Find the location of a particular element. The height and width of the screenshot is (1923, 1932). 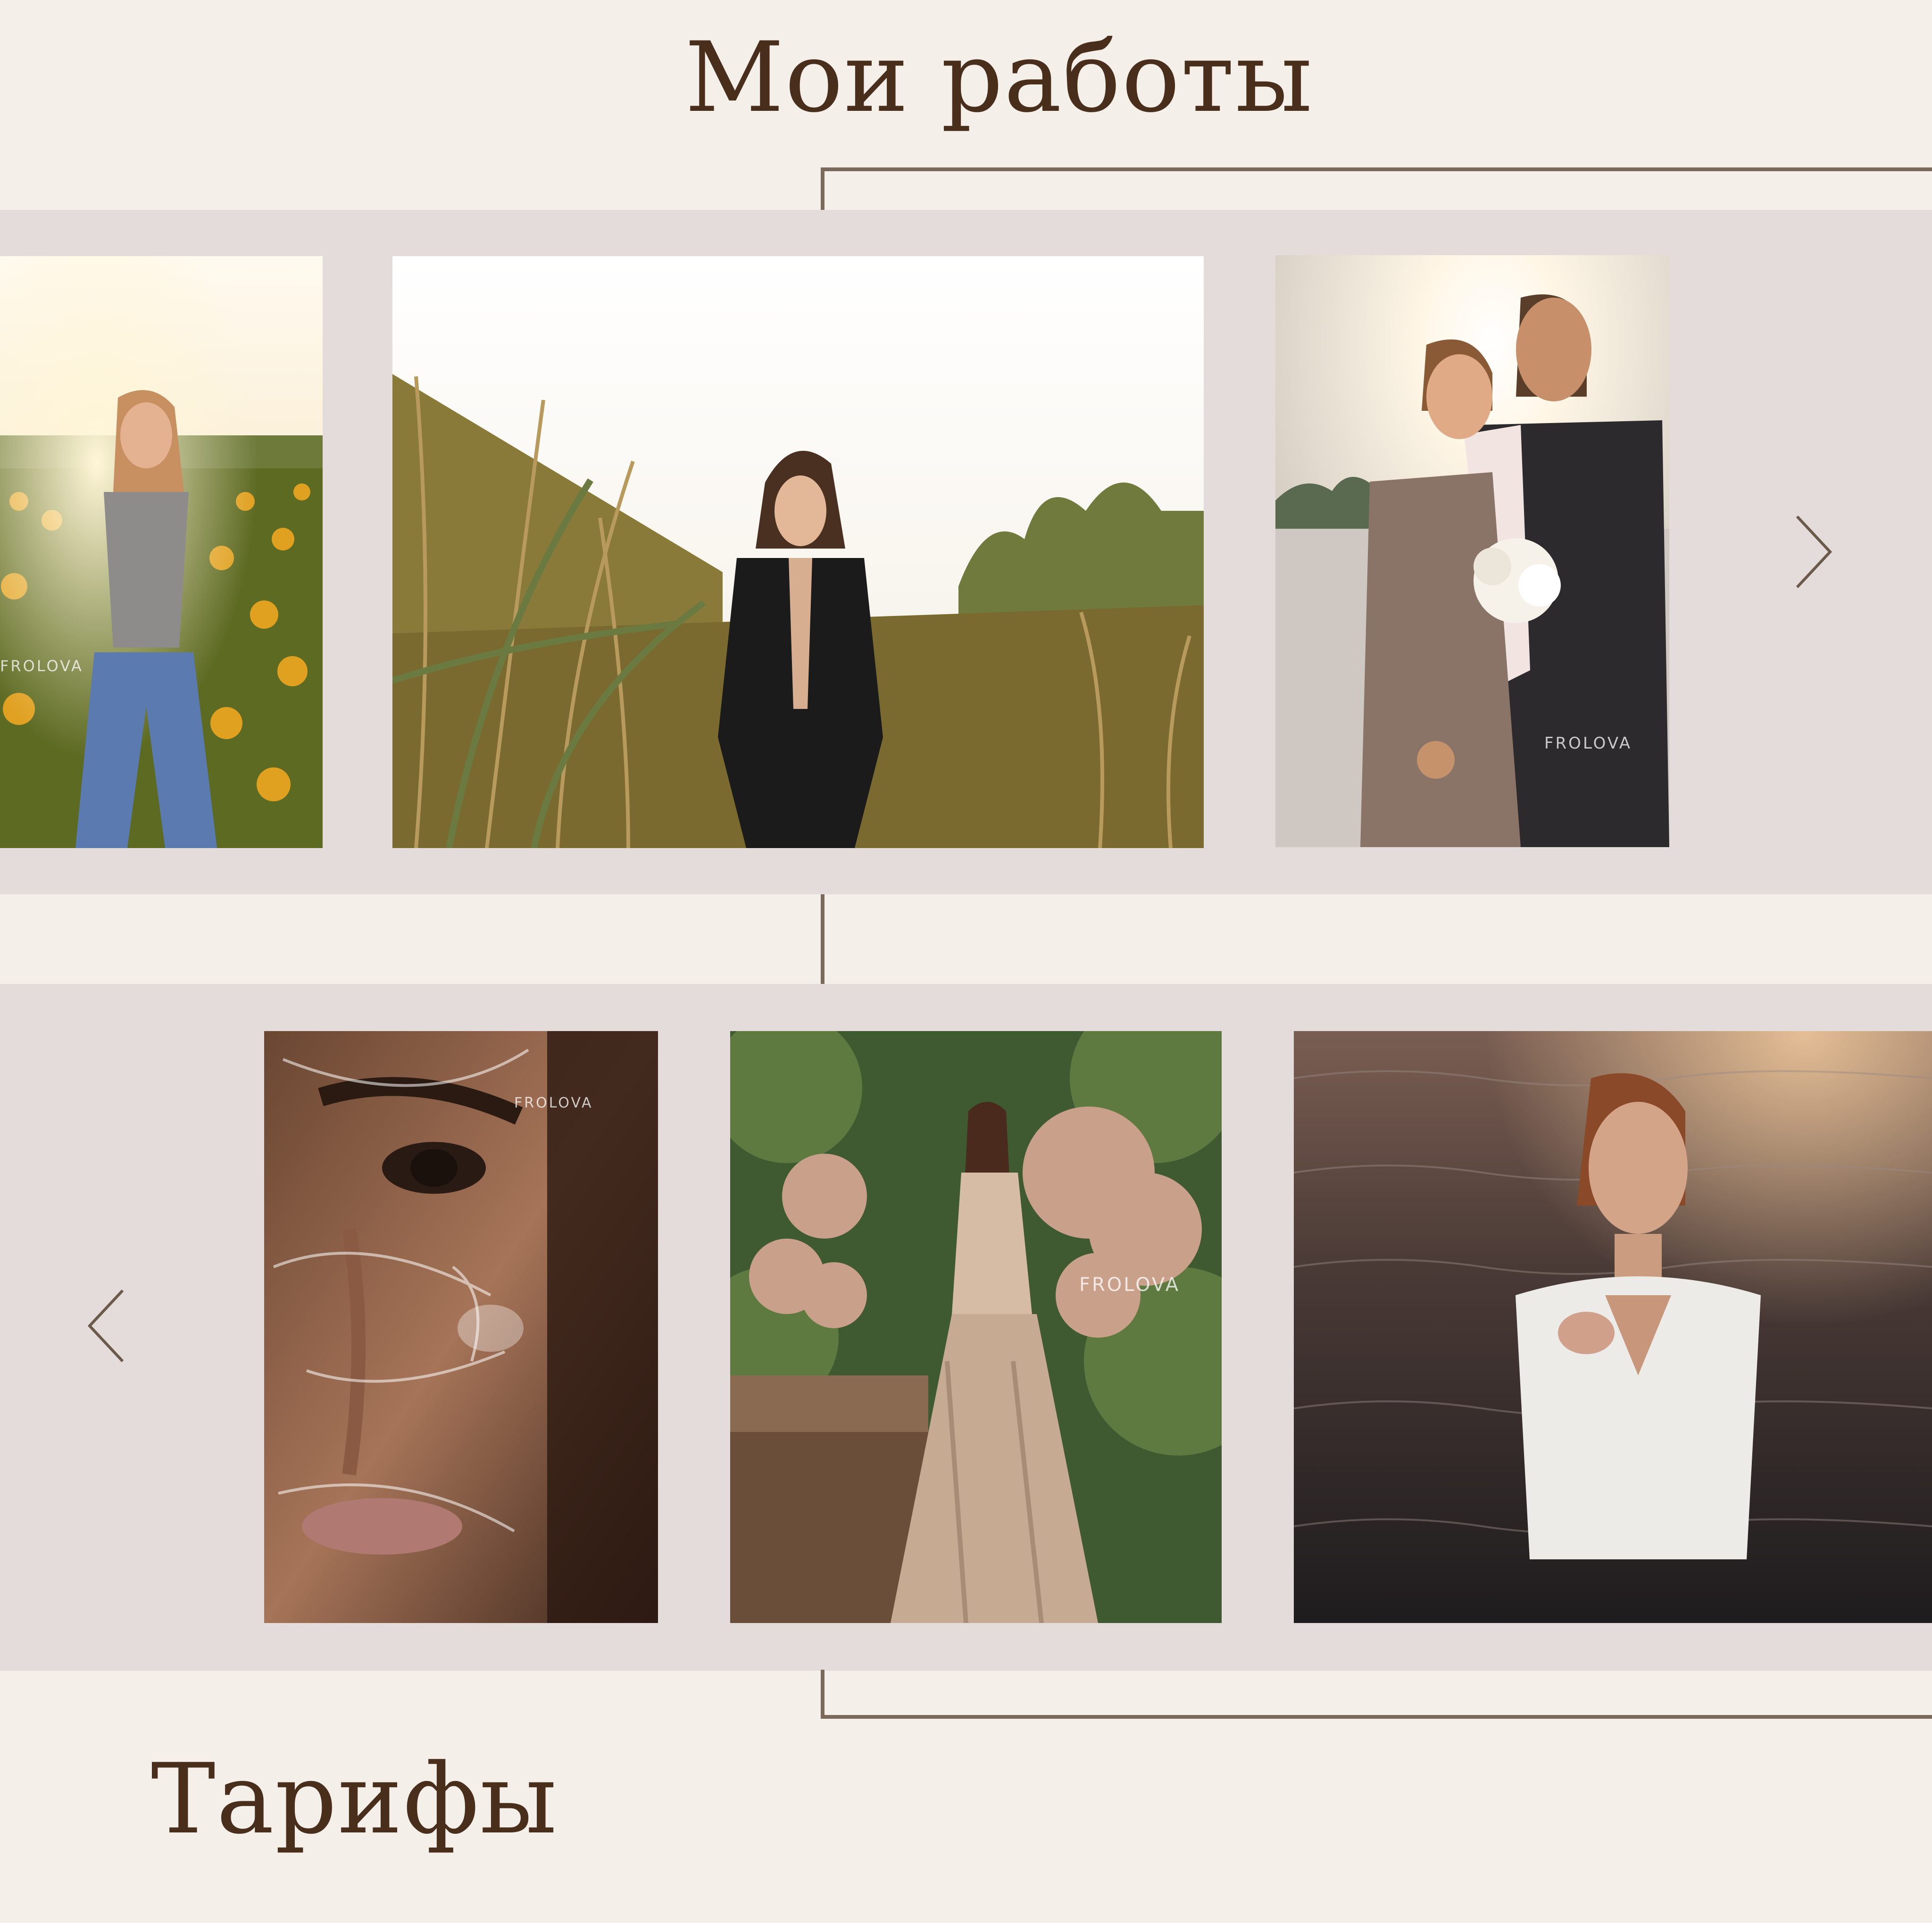

section-title-pricing: Тарифы is located at coordinates (355, 1799).